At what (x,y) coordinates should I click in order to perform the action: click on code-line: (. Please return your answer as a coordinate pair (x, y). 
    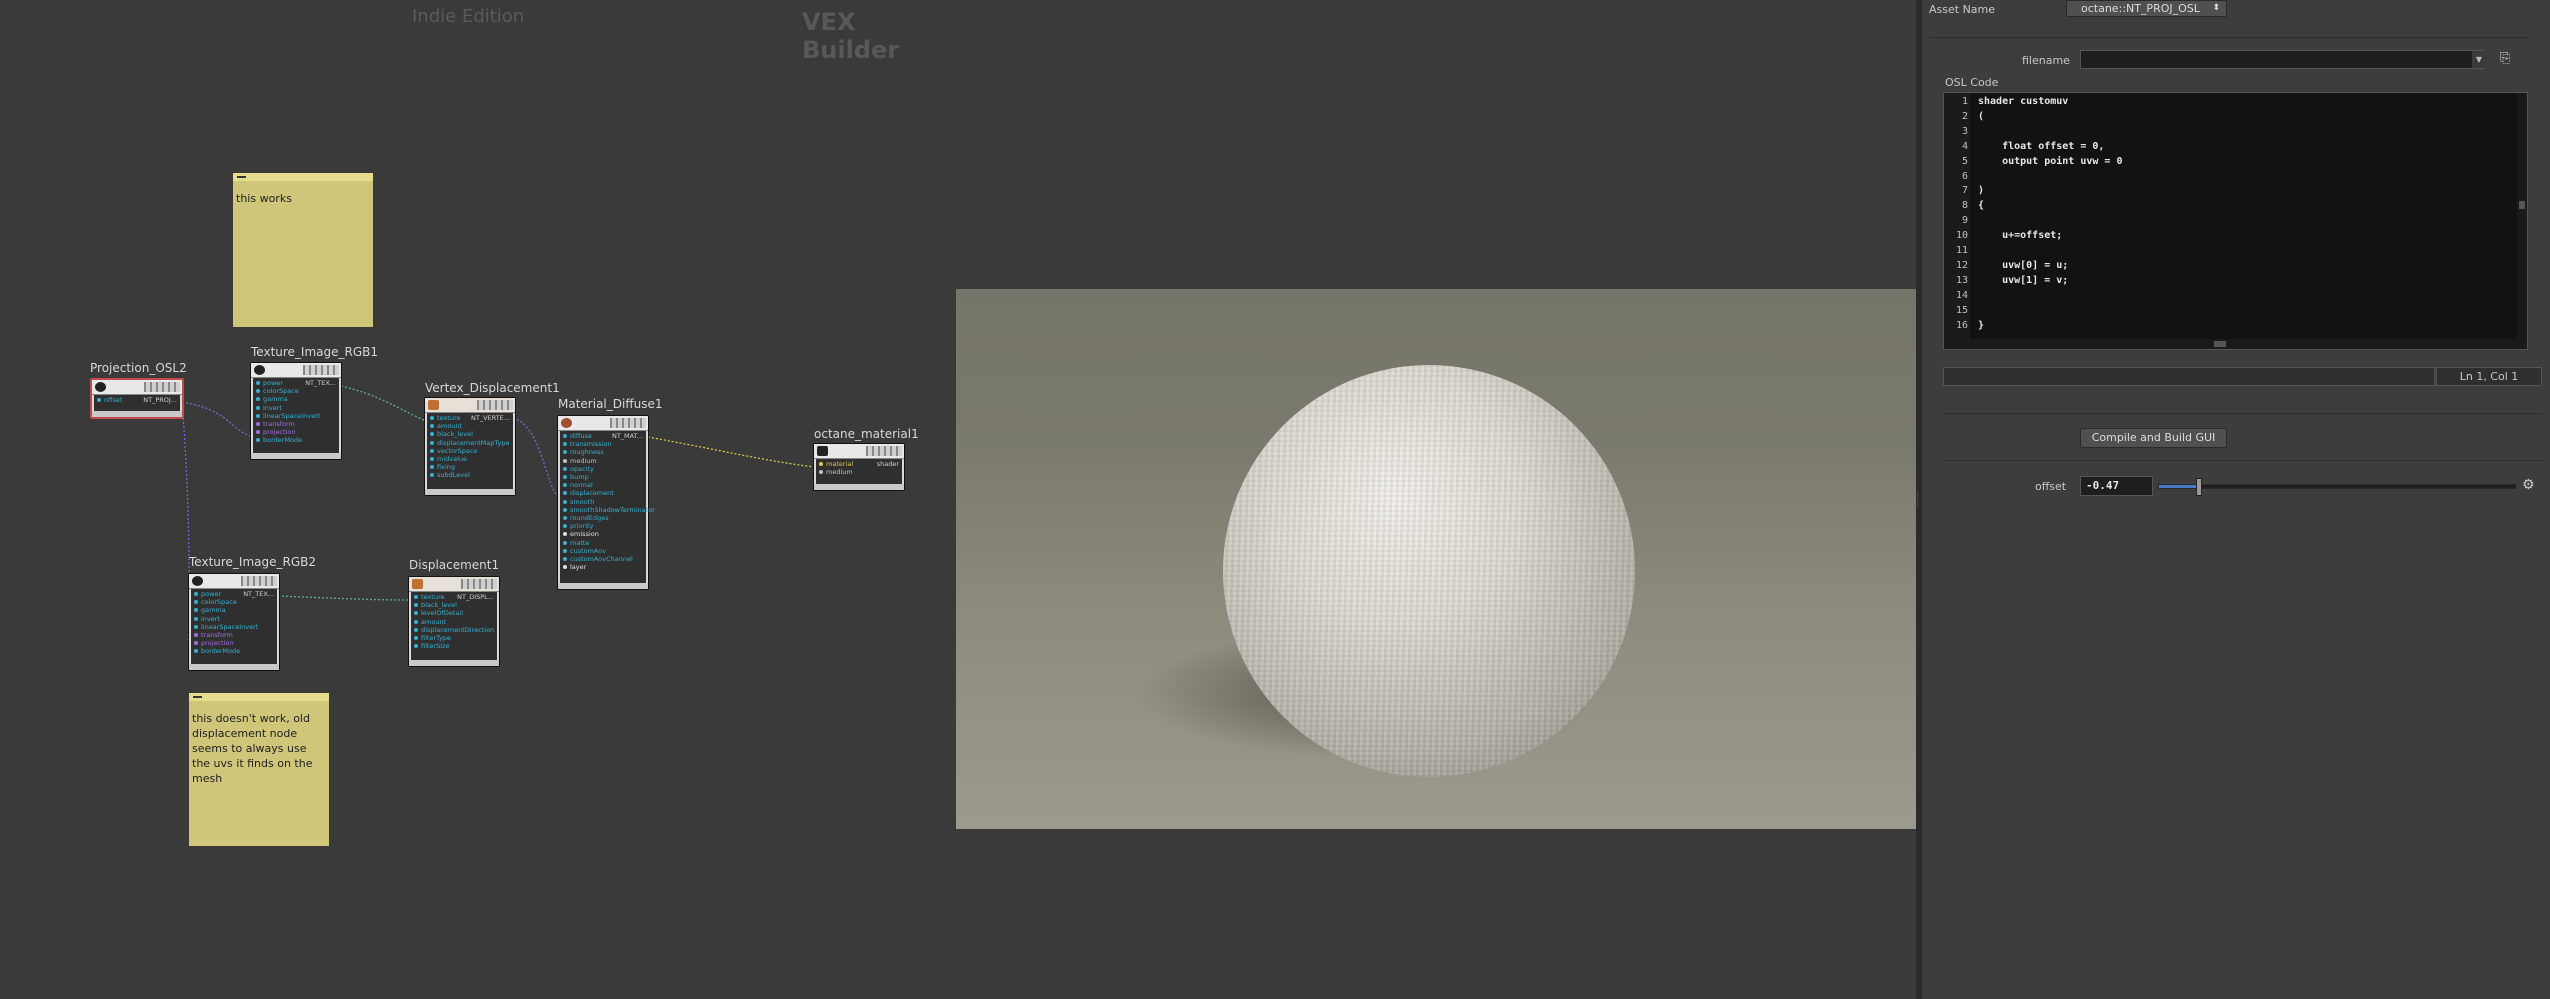
    Looking at the image, I should click on (1981, 116).